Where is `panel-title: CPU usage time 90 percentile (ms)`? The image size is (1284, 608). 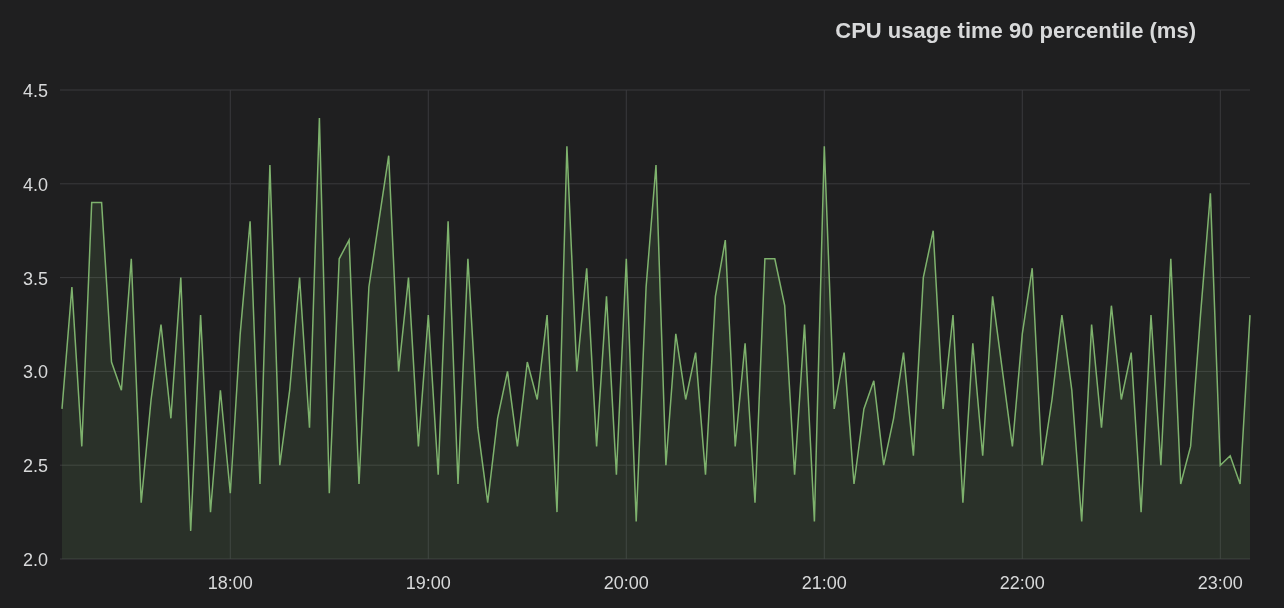 panel-title: CPU usage time 90 percentile (ms) is located at coordinates (1015, 30).